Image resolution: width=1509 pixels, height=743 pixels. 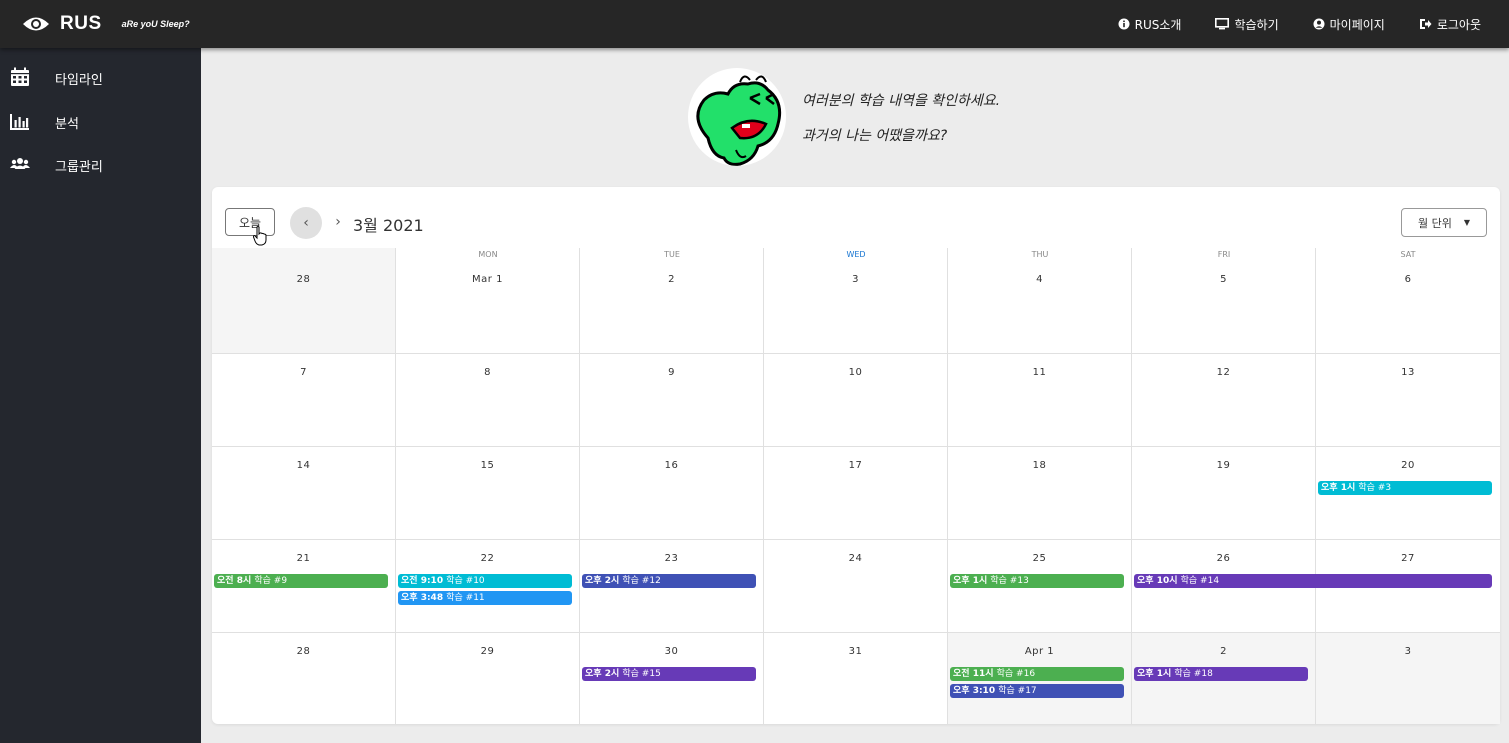 What do you see at coordinates (672, 399) in the screenshot?
I see `day-cell: 9` at bounding box center [672, 399].